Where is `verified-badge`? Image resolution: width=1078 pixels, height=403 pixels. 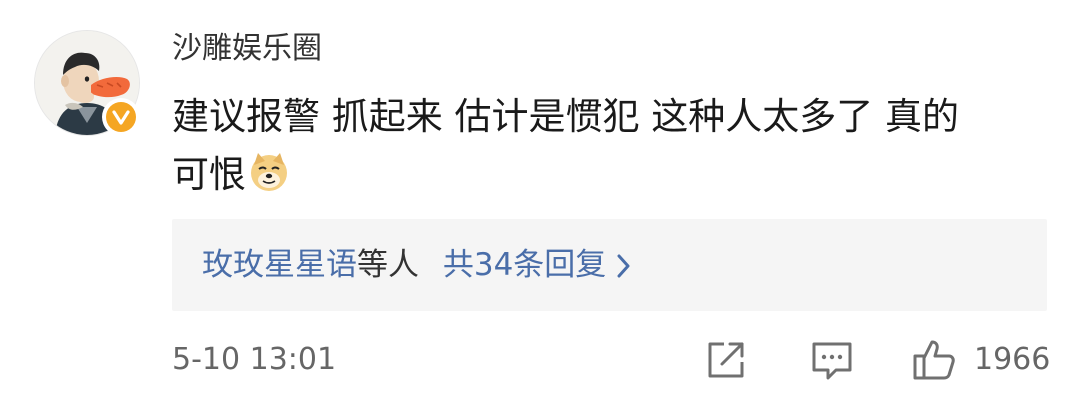
verified-badge is located at coordinates (121, 117).